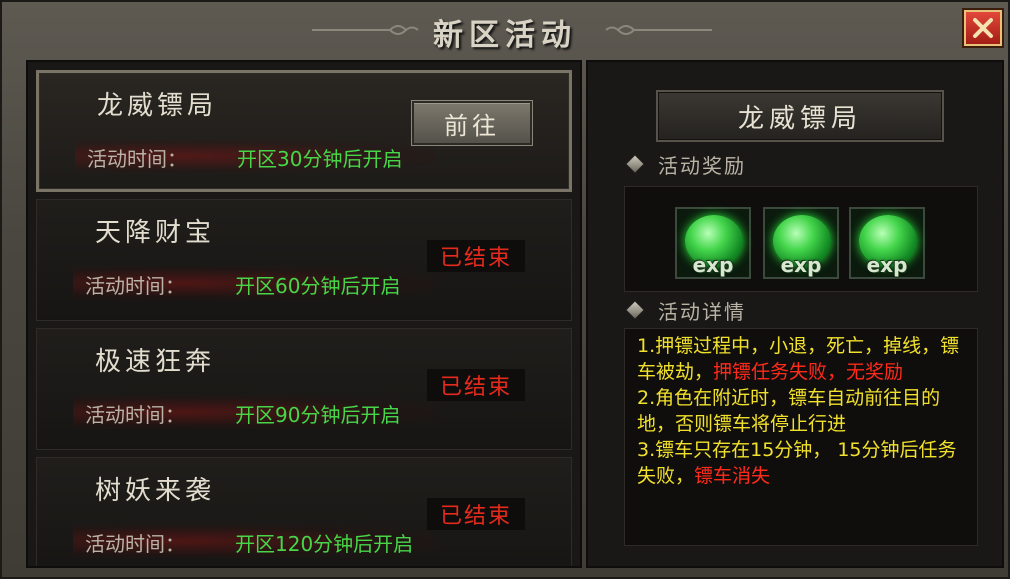 The height and width of the screenshot is (579, 1010). What do you see at coordinates (155, 362) in the screenshot?
I see `event-name: 极速狂奔` at bounding box center [155, 362].